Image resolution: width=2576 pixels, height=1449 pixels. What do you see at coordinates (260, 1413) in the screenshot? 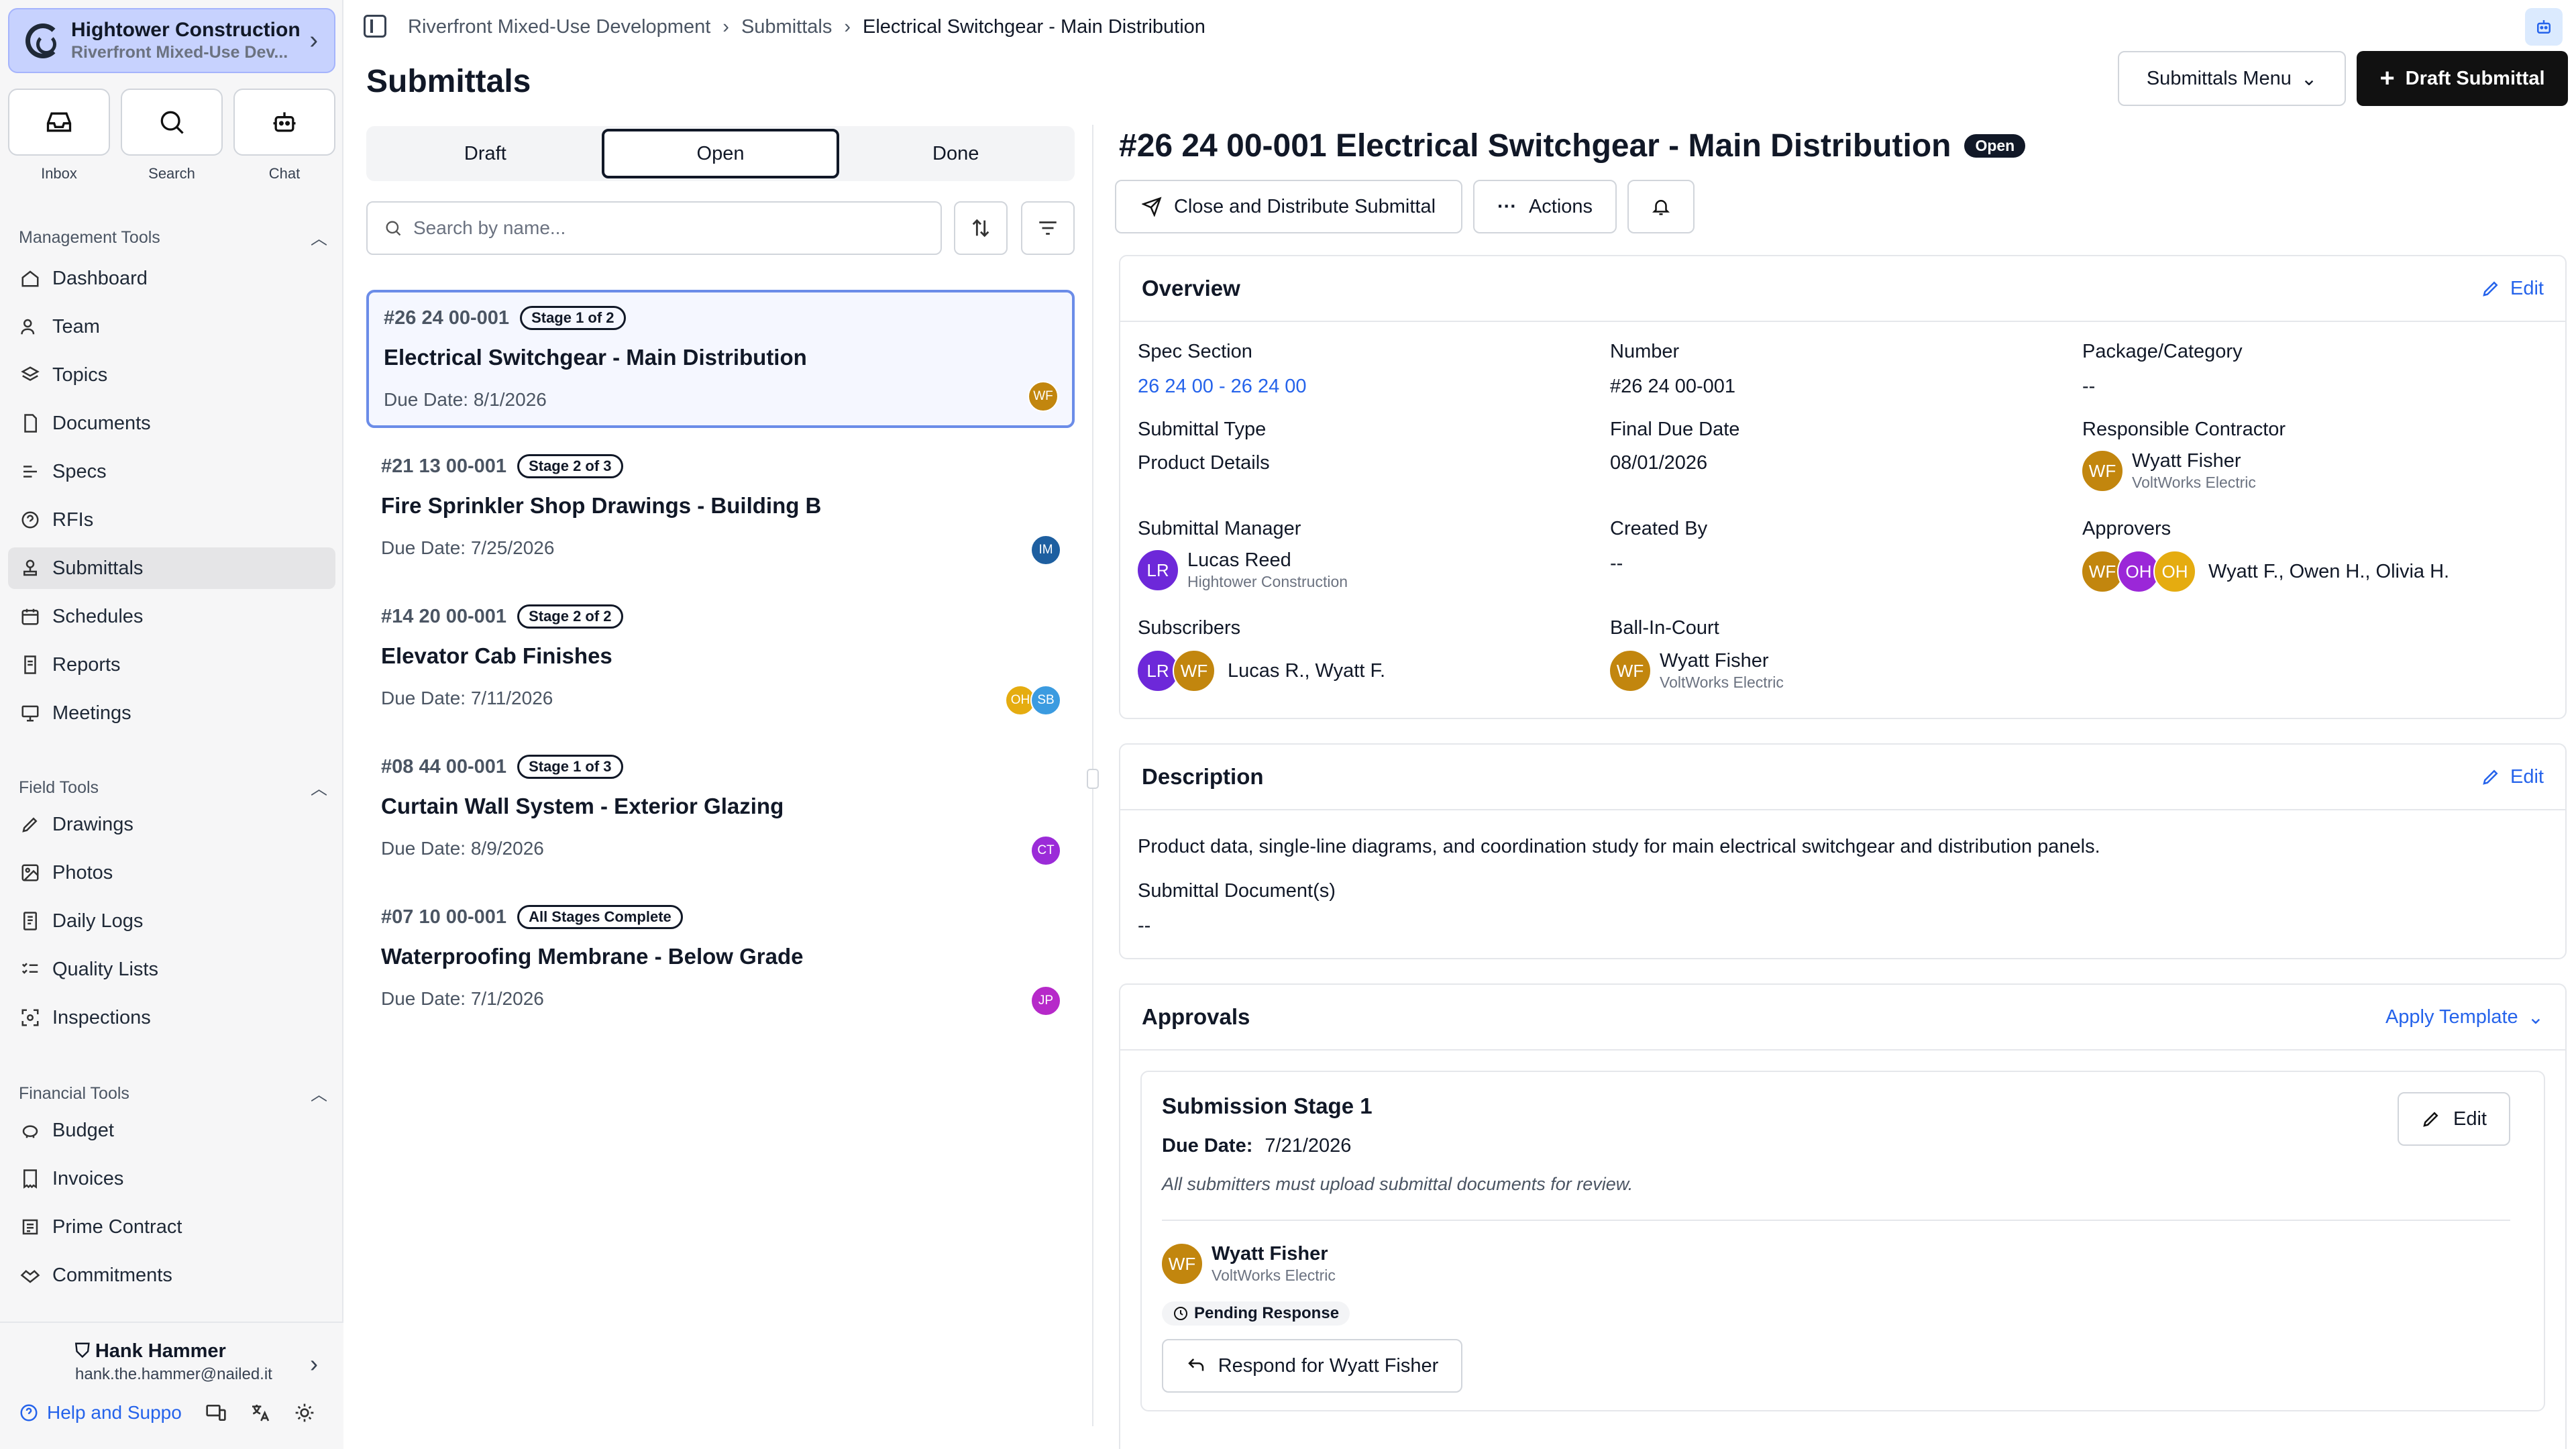
I see `translate-icon` at bounding box center [260, 1413].